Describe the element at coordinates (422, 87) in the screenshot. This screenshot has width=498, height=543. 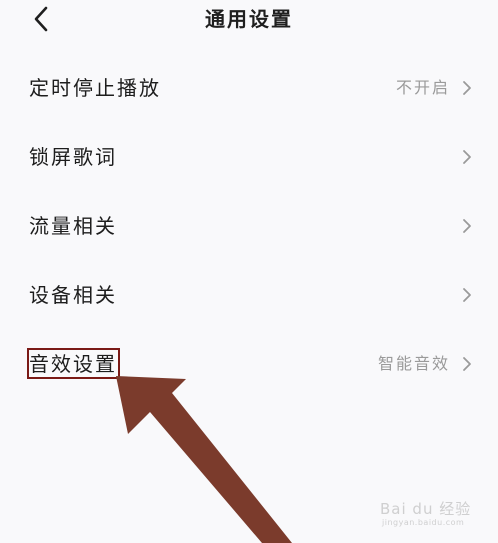
I see `setting-value: 不开启` at that location.